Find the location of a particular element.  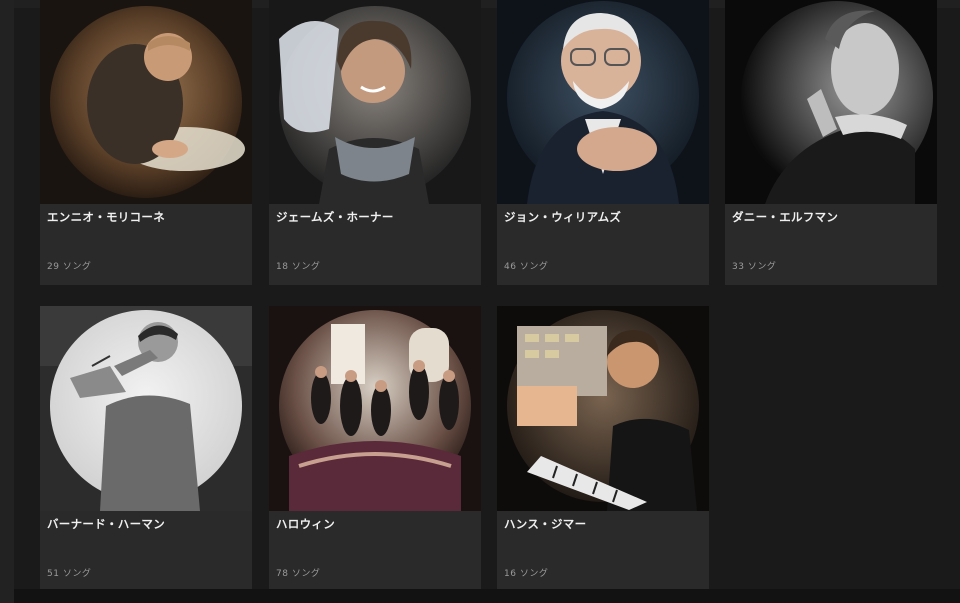

song-count: 51 ソング is located at coordinates (69, 574).